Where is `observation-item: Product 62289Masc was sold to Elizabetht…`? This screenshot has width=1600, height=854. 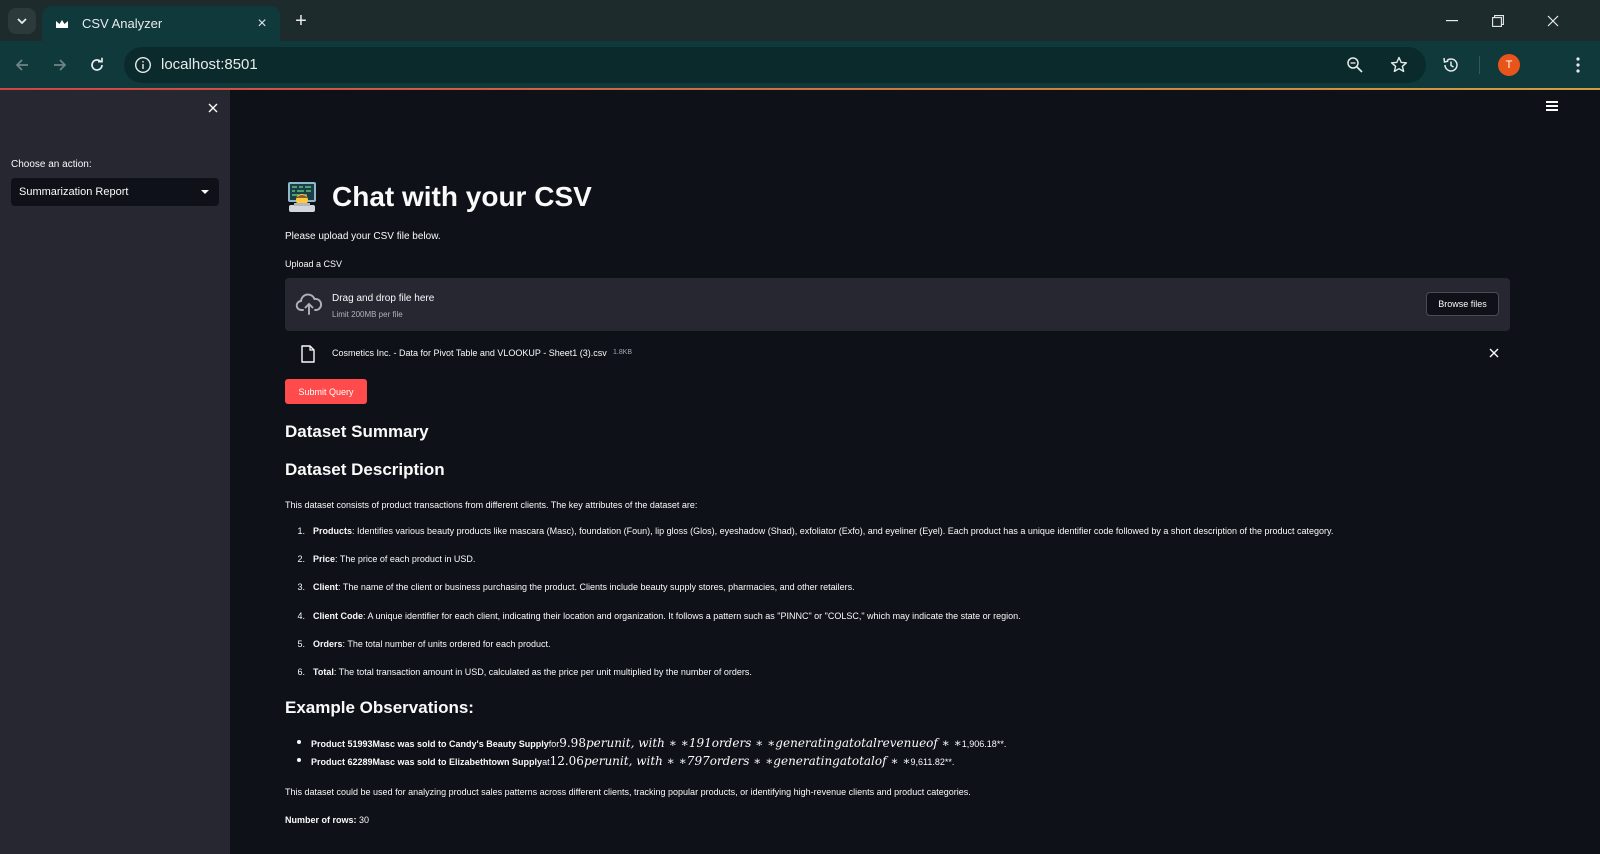 observation-item: Product 62289Masc was sold to Elizabetht… is located at coordinates (619, 761).